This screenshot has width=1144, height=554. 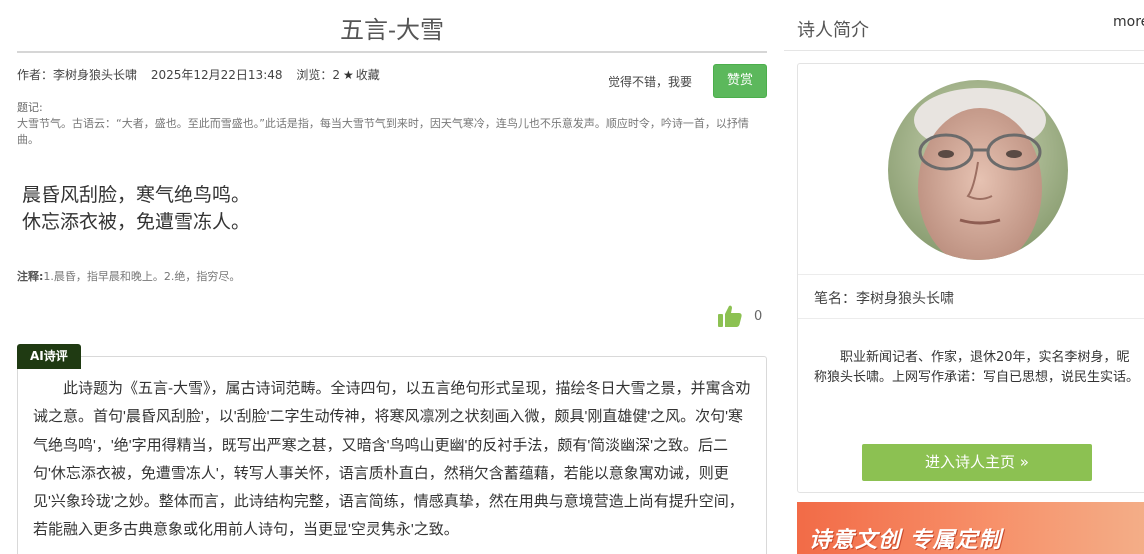 What do you see at coordinates (142, 276) in the screenshot?
I see `annotation-text: 1.晨昏，指早晨和晚上。2.绝，指穷尽。` at bounding box center [142, 276].